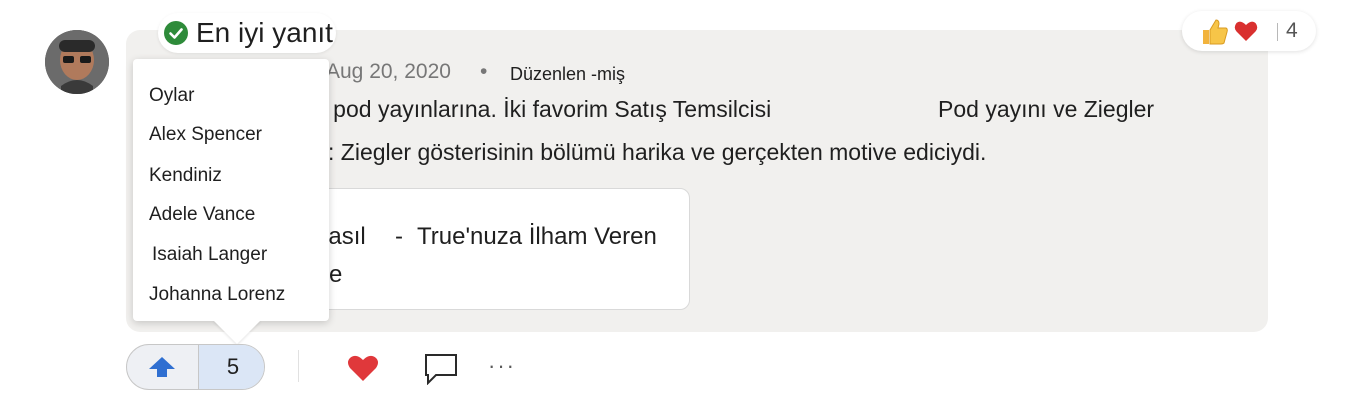 This screenshot has height=409, width=1353. Describe the element at coordinates (264, 32) in the screenshot. I see `best-answer-label: En iyi yanıt` at that location.